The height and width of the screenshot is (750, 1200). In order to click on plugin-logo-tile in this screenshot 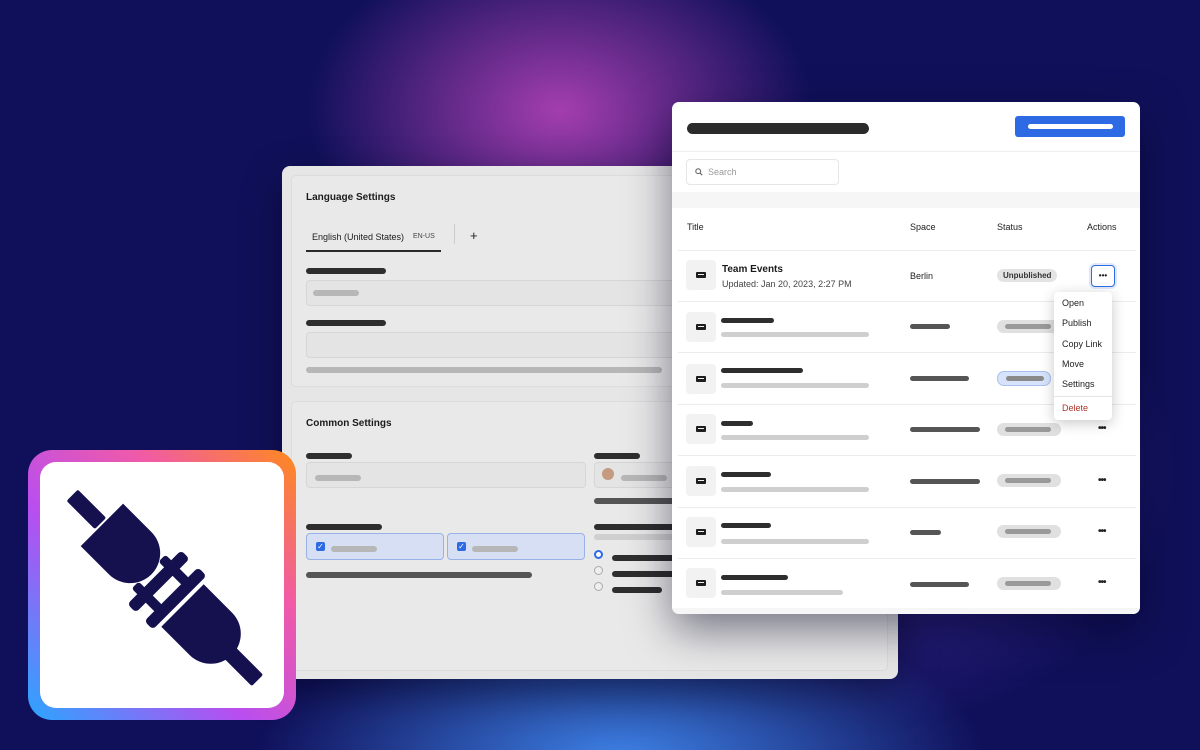, I will do `click(162, 585)`.